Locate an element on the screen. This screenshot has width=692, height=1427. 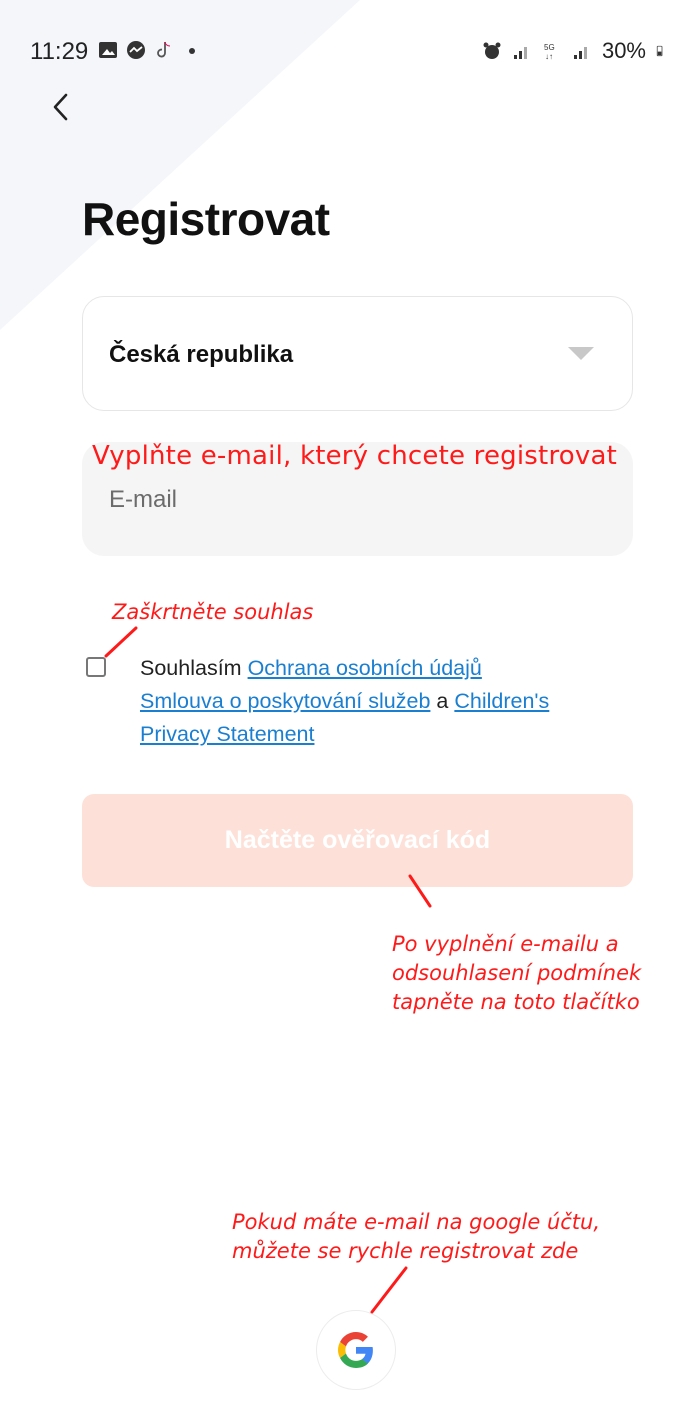
annotation-button-line-1: Po vyplnění e-mailu a is located at coordinates (505, 944).